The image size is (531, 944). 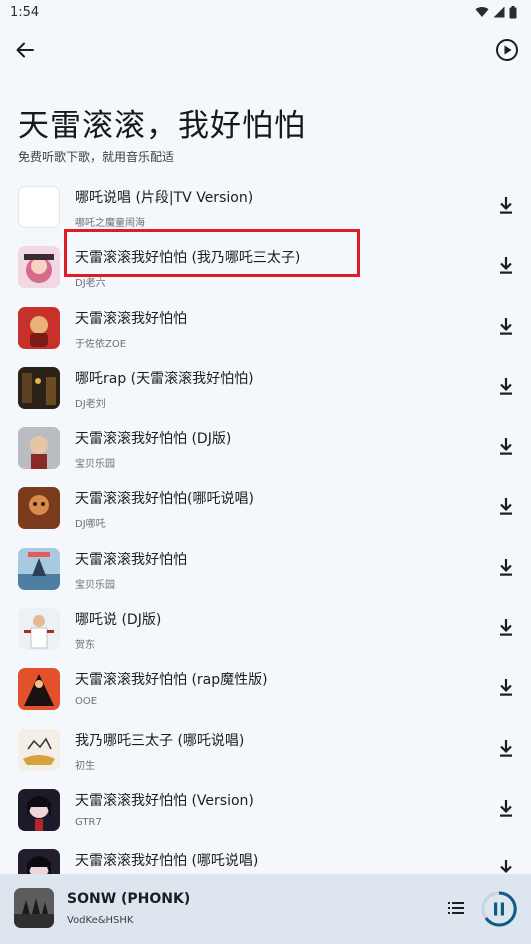 I want to click on now-playing-cover, so click(x=34, y=908).